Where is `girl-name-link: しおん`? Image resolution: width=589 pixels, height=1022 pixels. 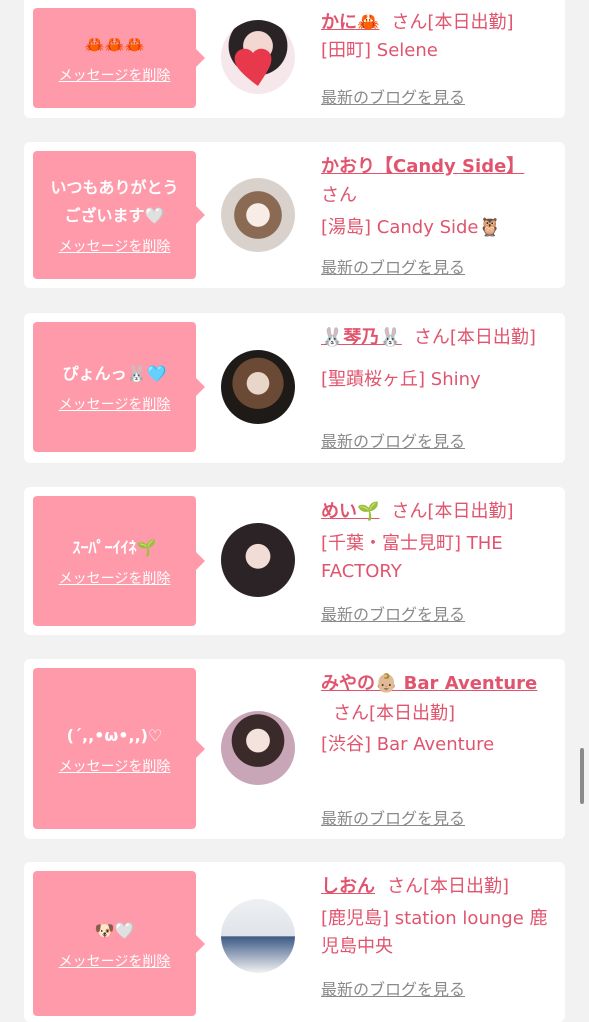 girl-name-link: しおん is located at coordinates (348, 886).